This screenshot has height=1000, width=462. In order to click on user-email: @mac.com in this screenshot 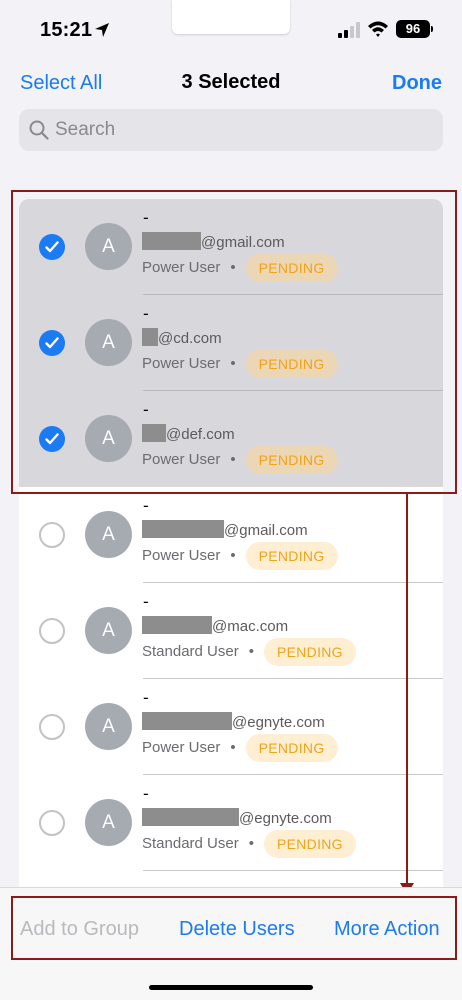, I will do `click(215, 626)`.